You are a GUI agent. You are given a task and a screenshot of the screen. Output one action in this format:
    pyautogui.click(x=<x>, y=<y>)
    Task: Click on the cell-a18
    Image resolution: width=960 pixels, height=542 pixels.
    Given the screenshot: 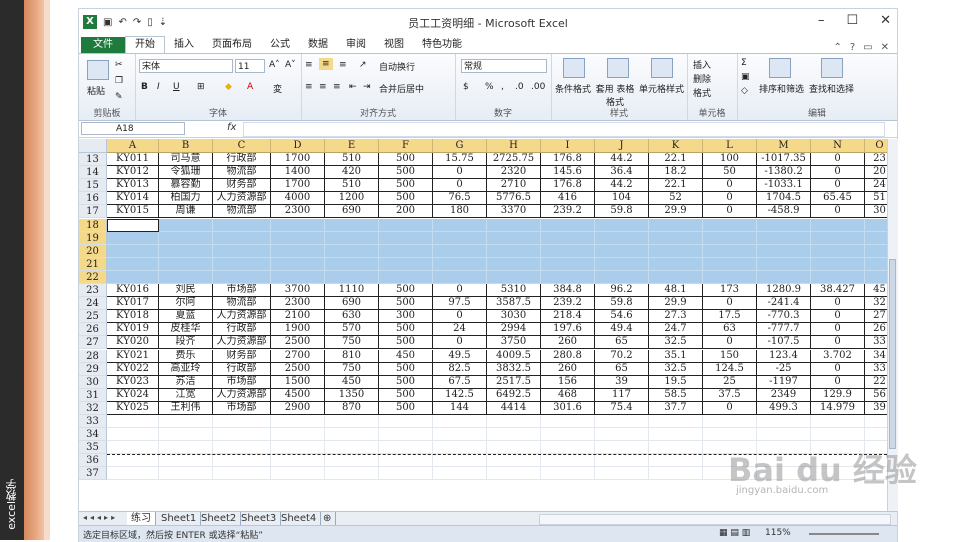 What is the action you would take?
    pyautogui.click(x=133, y=225)
    